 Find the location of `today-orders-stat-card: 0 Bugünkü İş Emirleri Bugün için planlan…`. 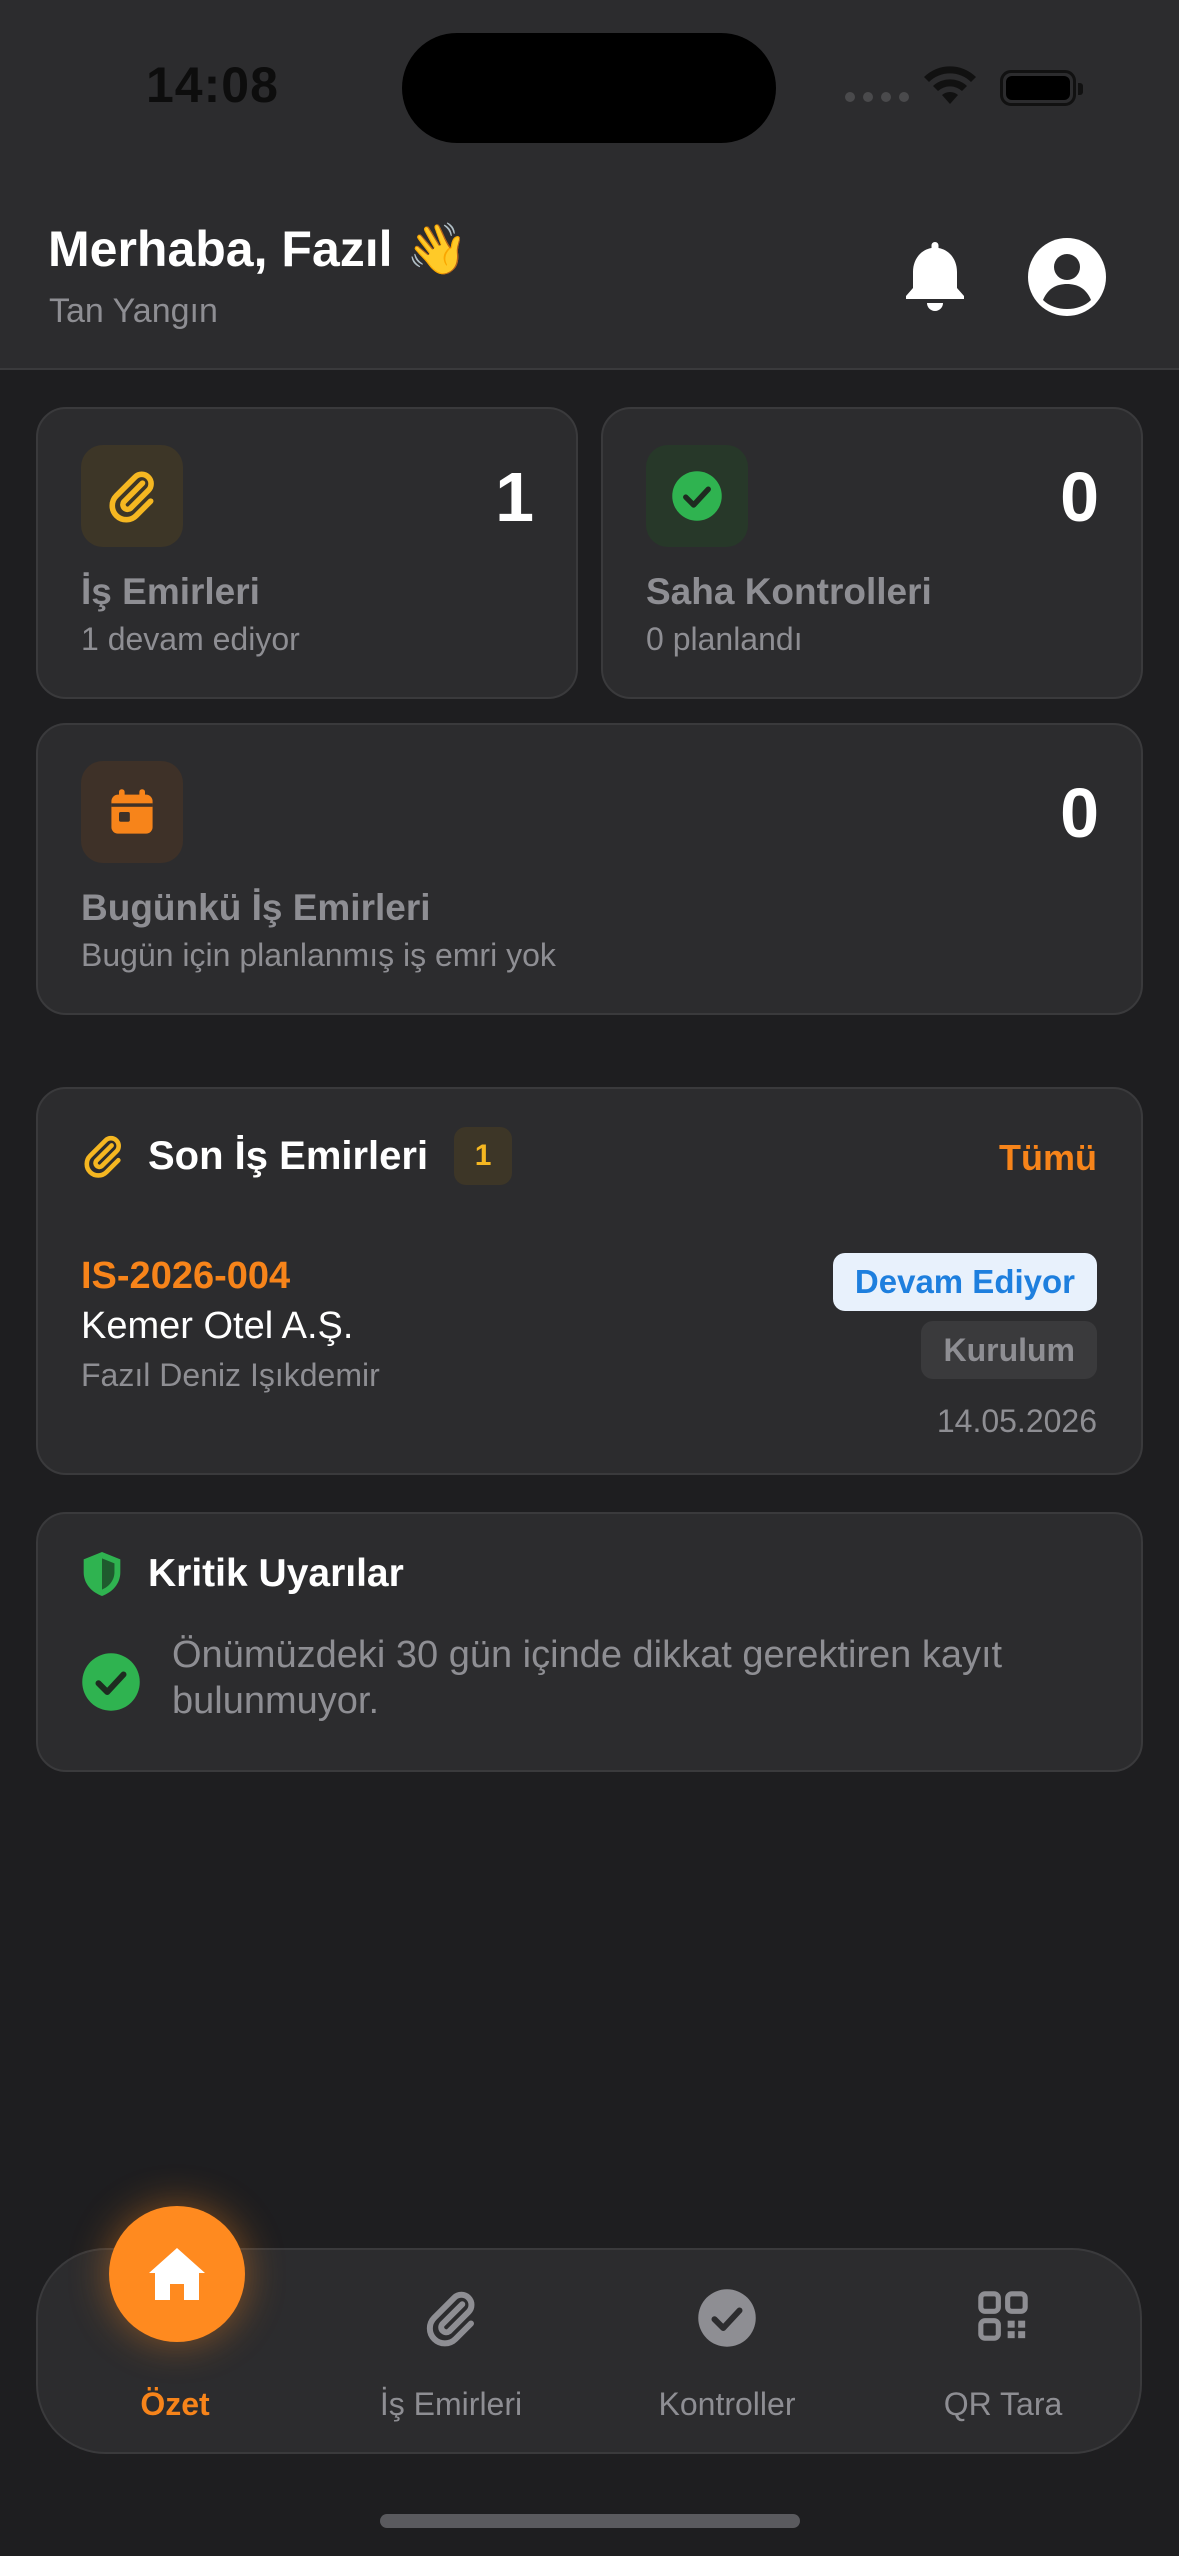

today-orders-stat-card: 0 Bugünkü İş Emirleri Bugün için planlan… is located at coordinates (589, 869).